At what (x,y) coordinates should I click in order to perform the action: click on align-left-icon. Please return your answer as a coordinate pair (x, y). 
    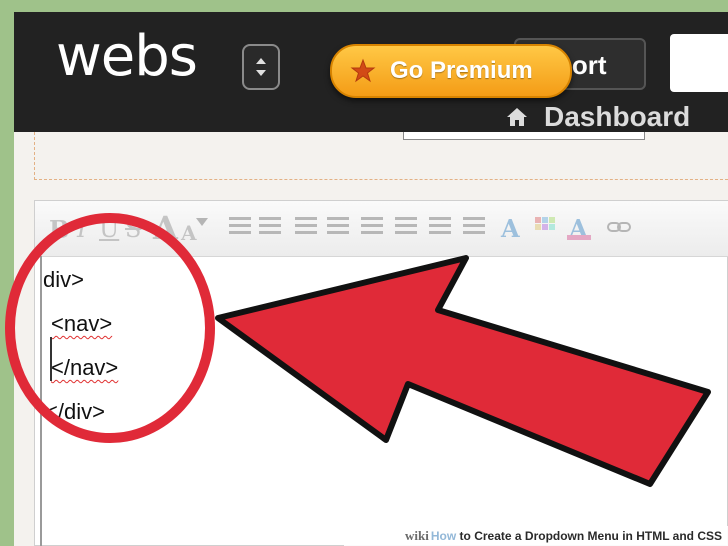
    Looking at the image, I should click on (372, 229).